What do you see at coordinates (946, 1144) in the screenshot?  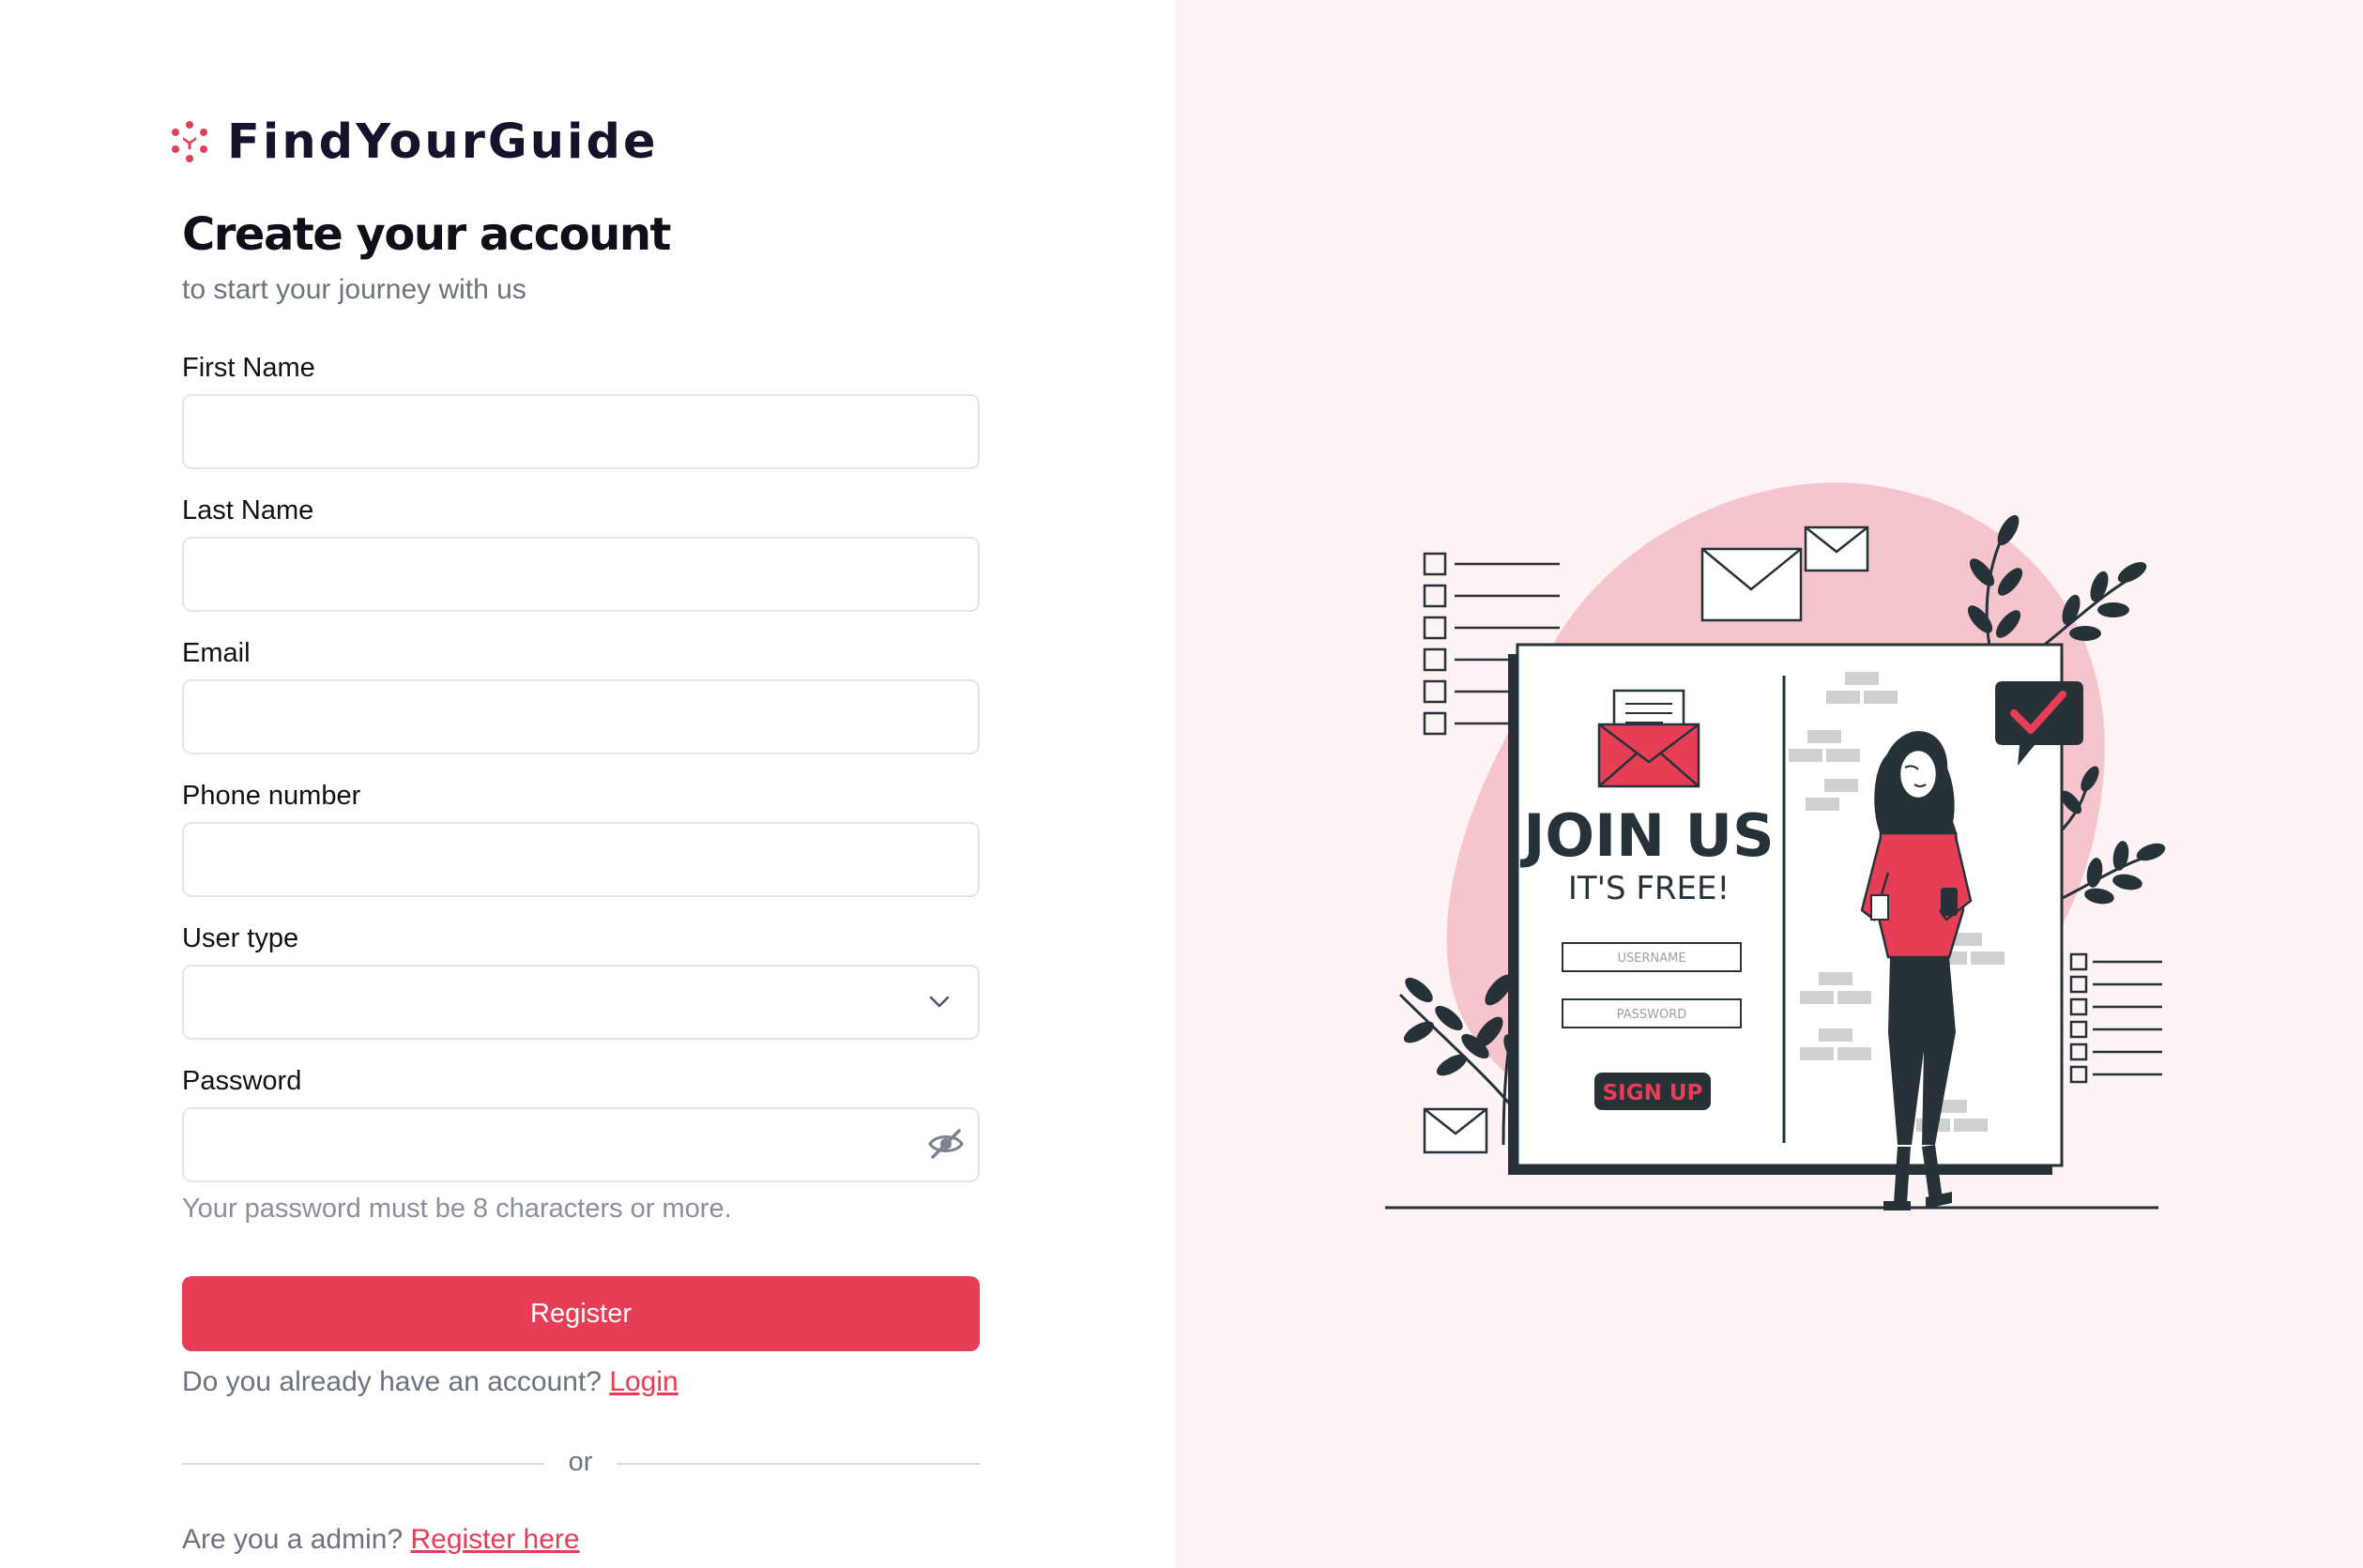 I see `eye-slash-icon` at bounding box center [946, 1144].